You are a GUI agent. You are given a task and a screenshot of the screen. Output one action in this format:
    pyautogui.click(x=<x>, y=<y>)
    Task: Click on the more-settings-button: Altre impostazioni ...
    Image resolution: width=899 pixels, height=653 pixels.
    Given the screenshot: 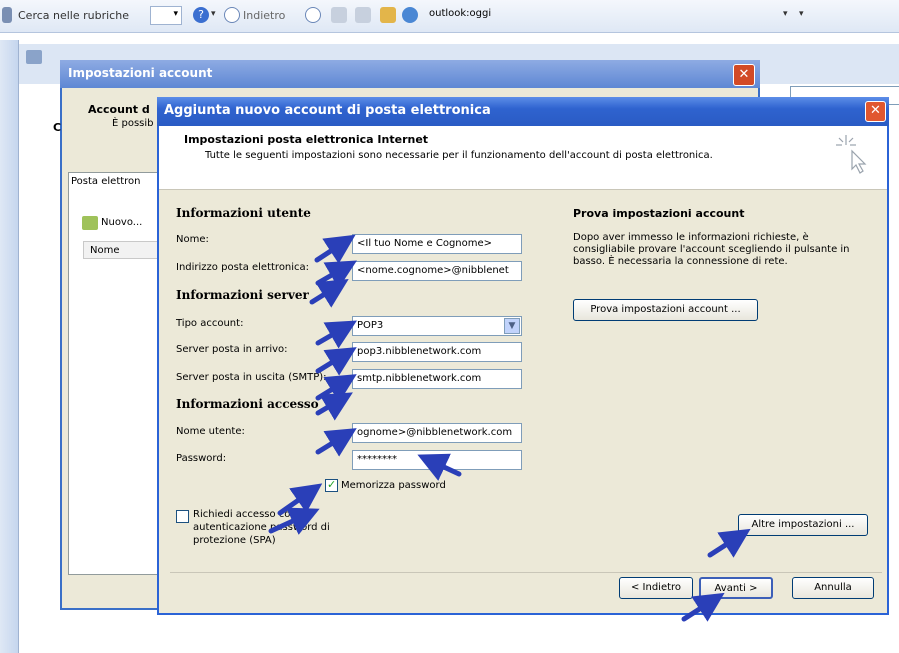 What is the action you would take?
    pyautogui.click(x=803, y=525)
    